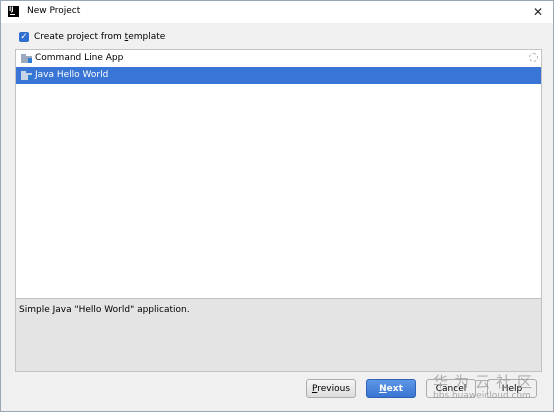 The height and width of the screenshot is (412, 554). What do you see at coordinates (391, 388) in the screenshot?
I see `next-button: Next` at bounding box center [391, 388].